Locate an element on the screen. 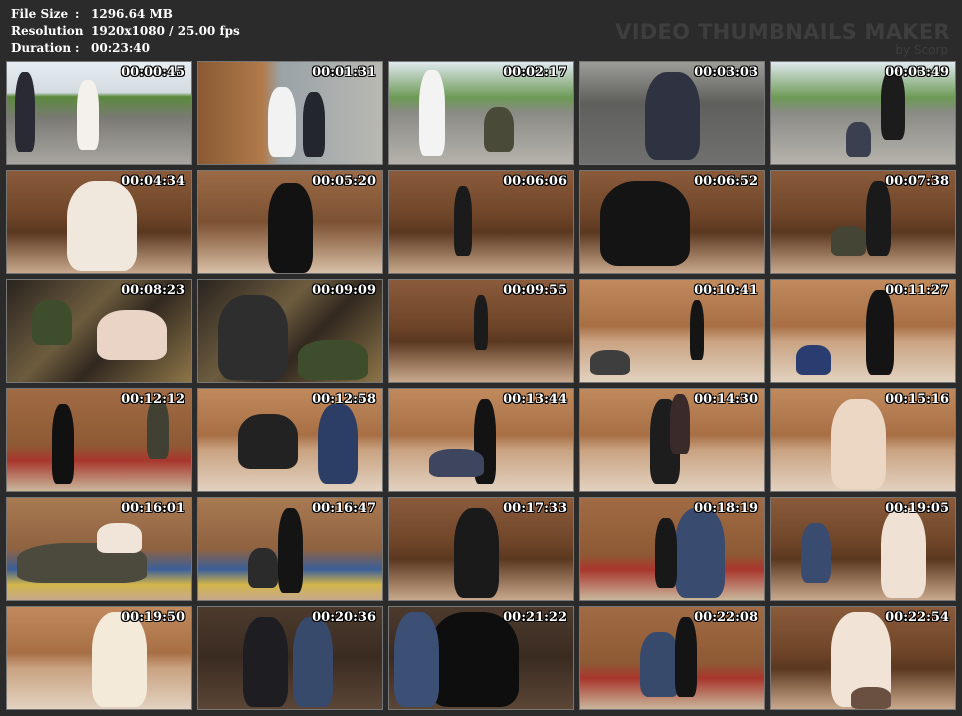 The height and width of the screenshot is (716, 962). video-thumbnail: 00:05:20 is located at coordinates (290, 222).